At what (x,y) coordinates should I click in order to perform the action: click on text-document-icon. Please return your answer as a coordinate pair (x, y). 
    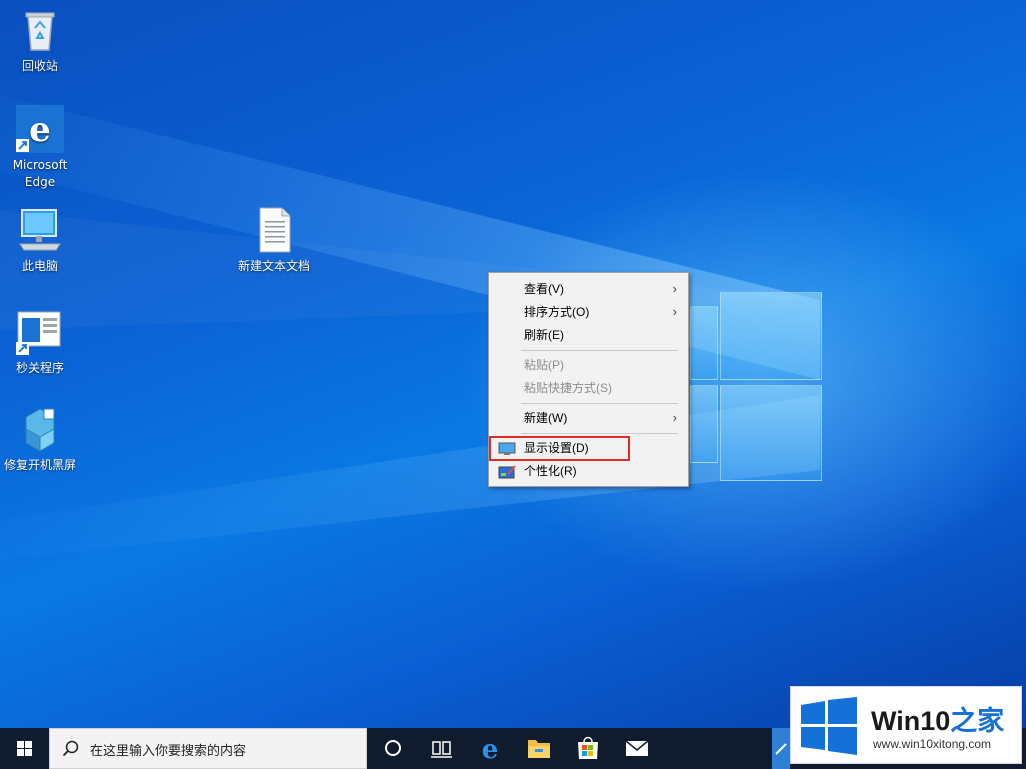
    Looking at the image, I should click on (274, 230).